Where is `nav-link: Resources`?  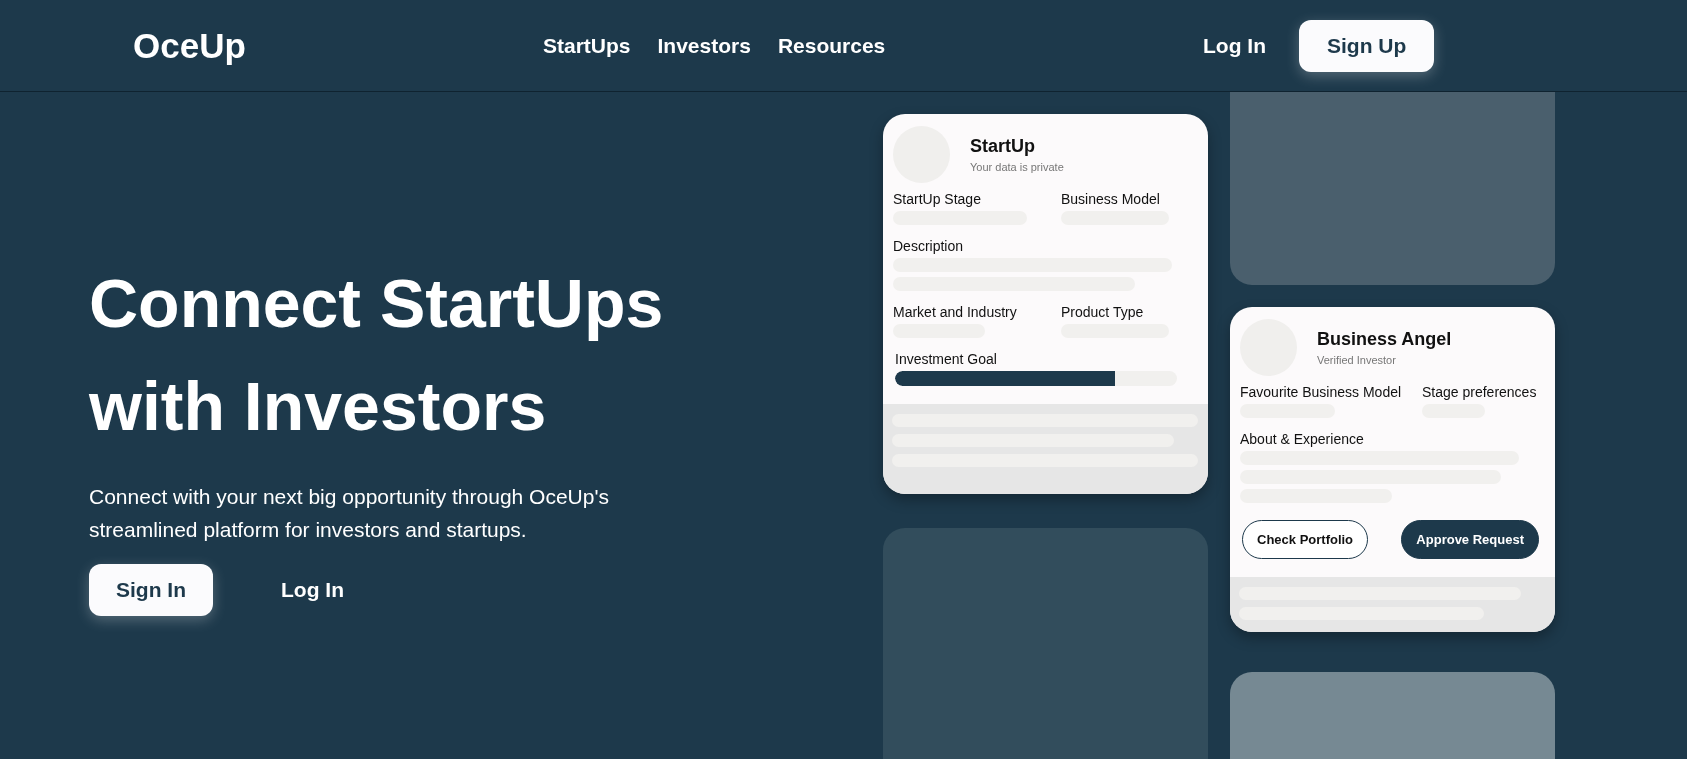
nav-link: Resources is located at coordinates (831, 45).